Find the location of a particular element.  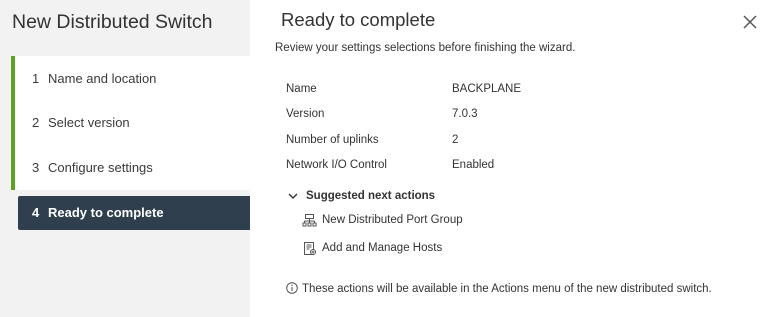

step-number: 2 is located at coordinates (36, 123).